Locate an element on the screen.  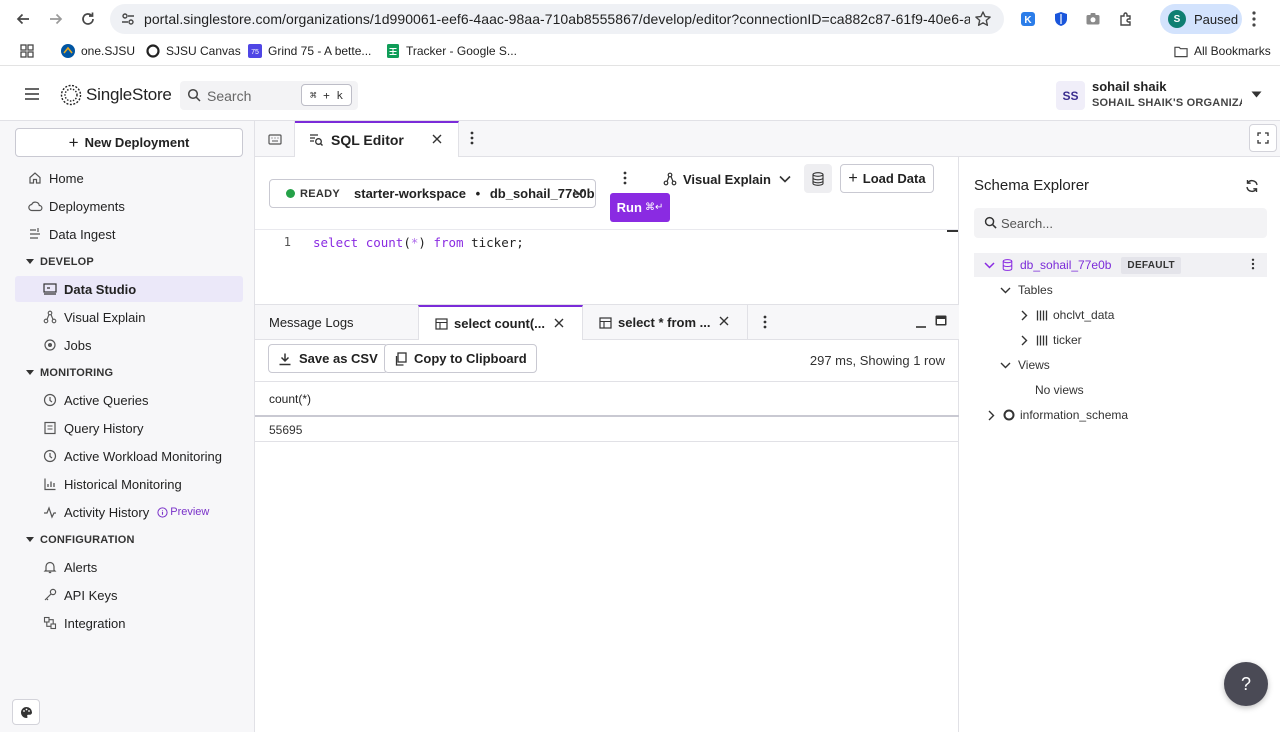
visual-explain-button: Visual Explain is located at coordinates (727, 179).